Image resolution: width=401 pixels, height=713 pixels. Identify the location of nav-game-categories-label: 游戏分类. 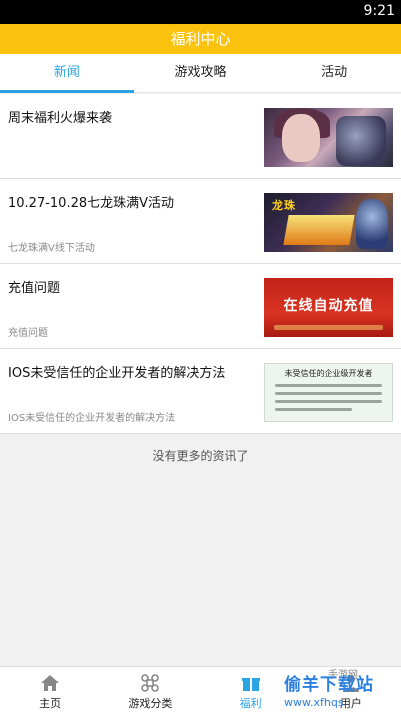
(150, 703).